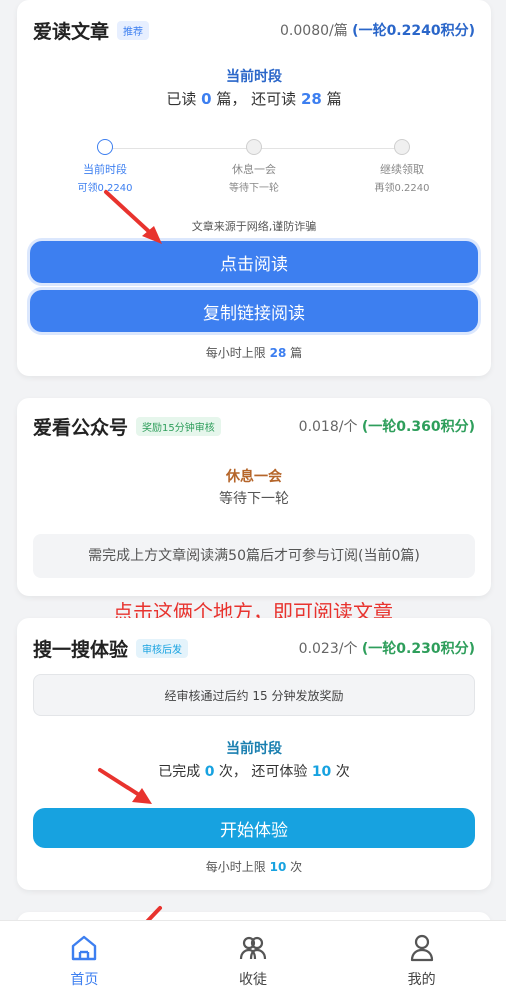 This screenshot has height=999, width=506. What do you see at coordinates (334, 99) in the screenshot?
I see `read-suffix: 篇` at bounding box center [334, 99].